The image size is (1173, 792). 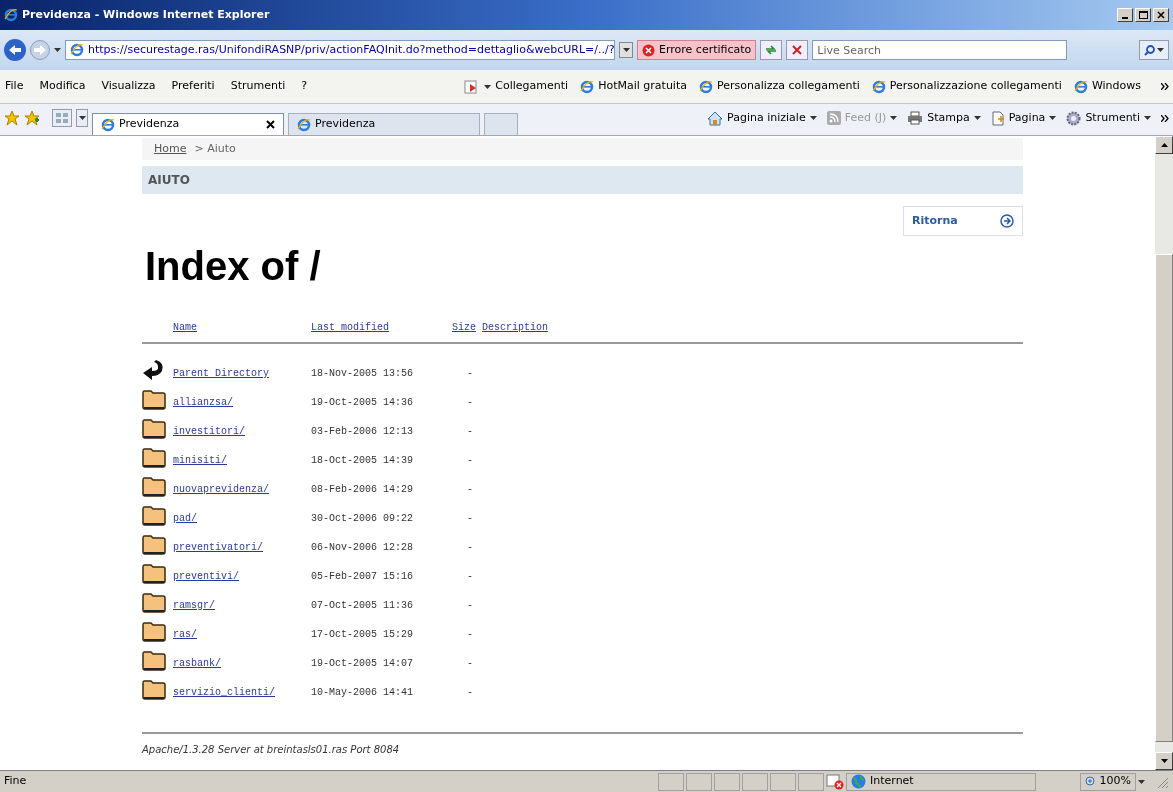 What do you see at coordinates (944, 118) in the screenshot?
I see `command-button: Stampa` at bounding box center [944, 118].